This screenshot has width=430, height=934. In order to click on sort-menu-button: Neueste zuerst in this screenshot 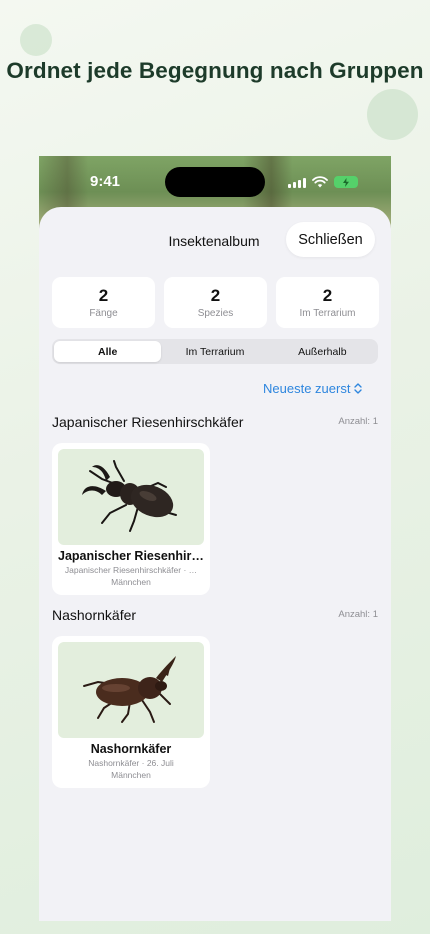, I will do `click(313, 388)`.